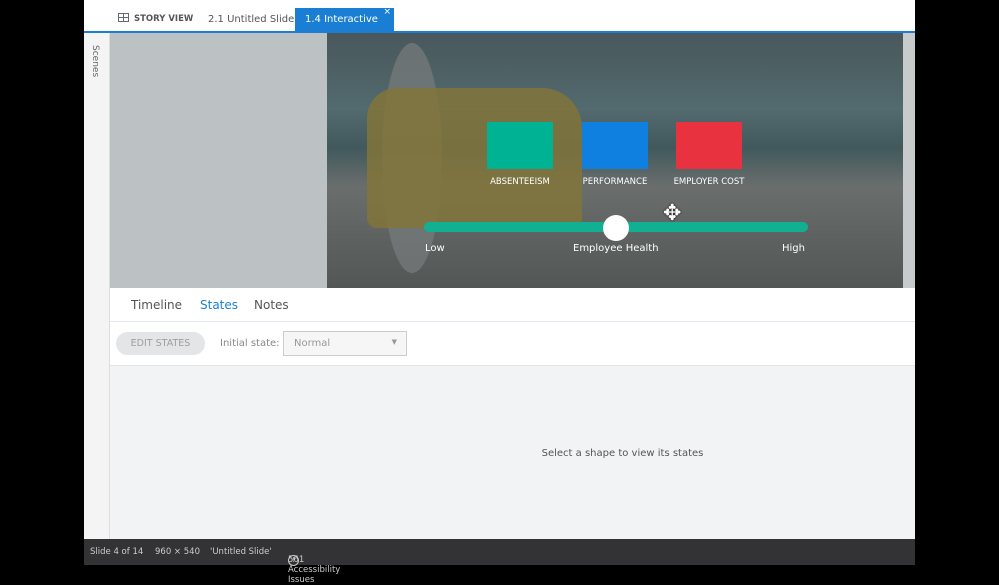 Image resolution: width=999 pixels, height=585 pixels. What do you see at coordinates (909, 160) in the screenshot?
I see `scrollbar` at bounding box center [909, 160].